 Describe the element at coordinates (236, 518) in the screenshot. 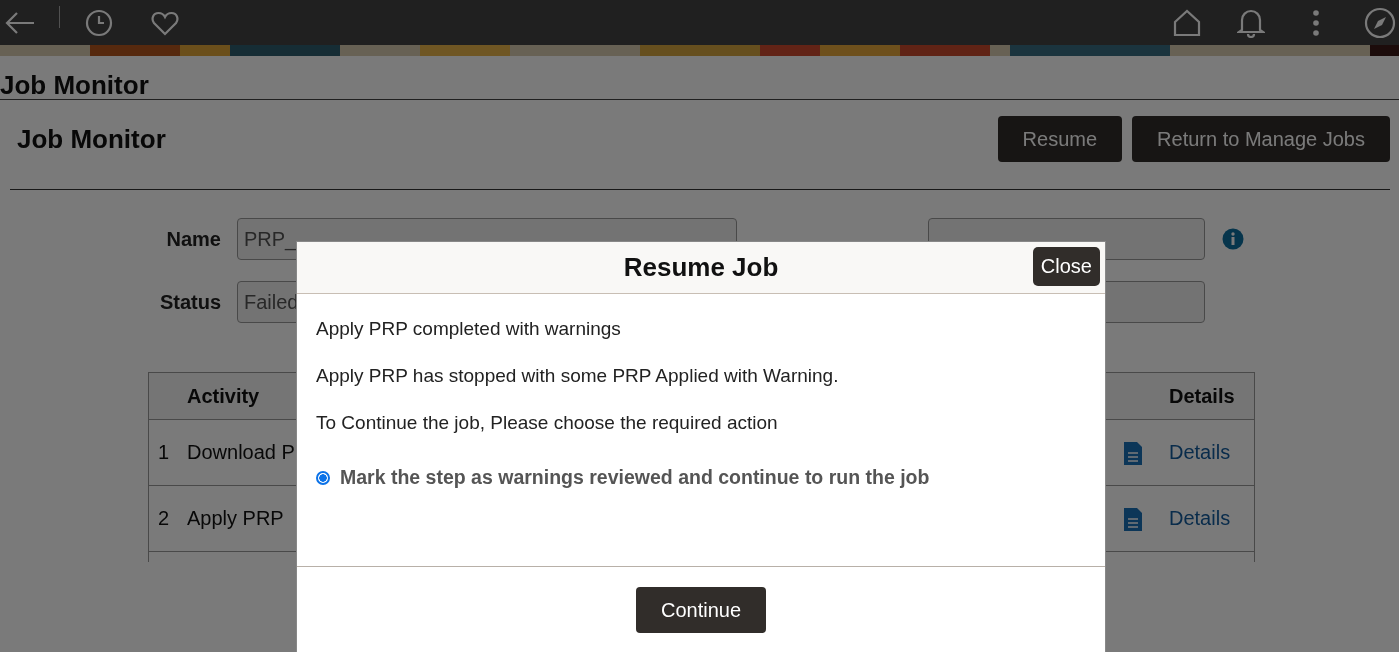

I see `table-cell-text: Apply PRP` at that location.